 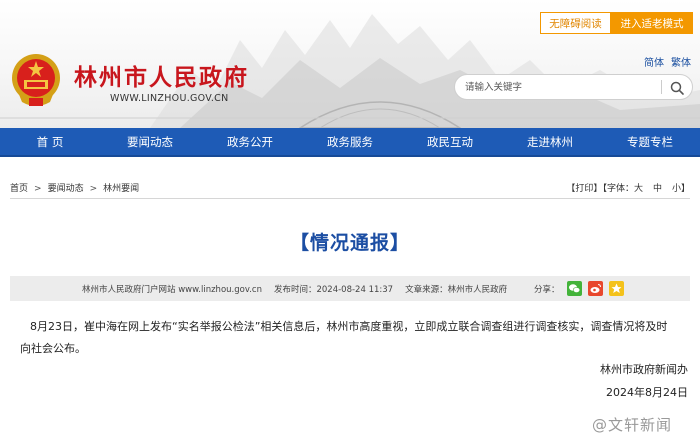 I want to click on search-input, so click(x=560, y=87).